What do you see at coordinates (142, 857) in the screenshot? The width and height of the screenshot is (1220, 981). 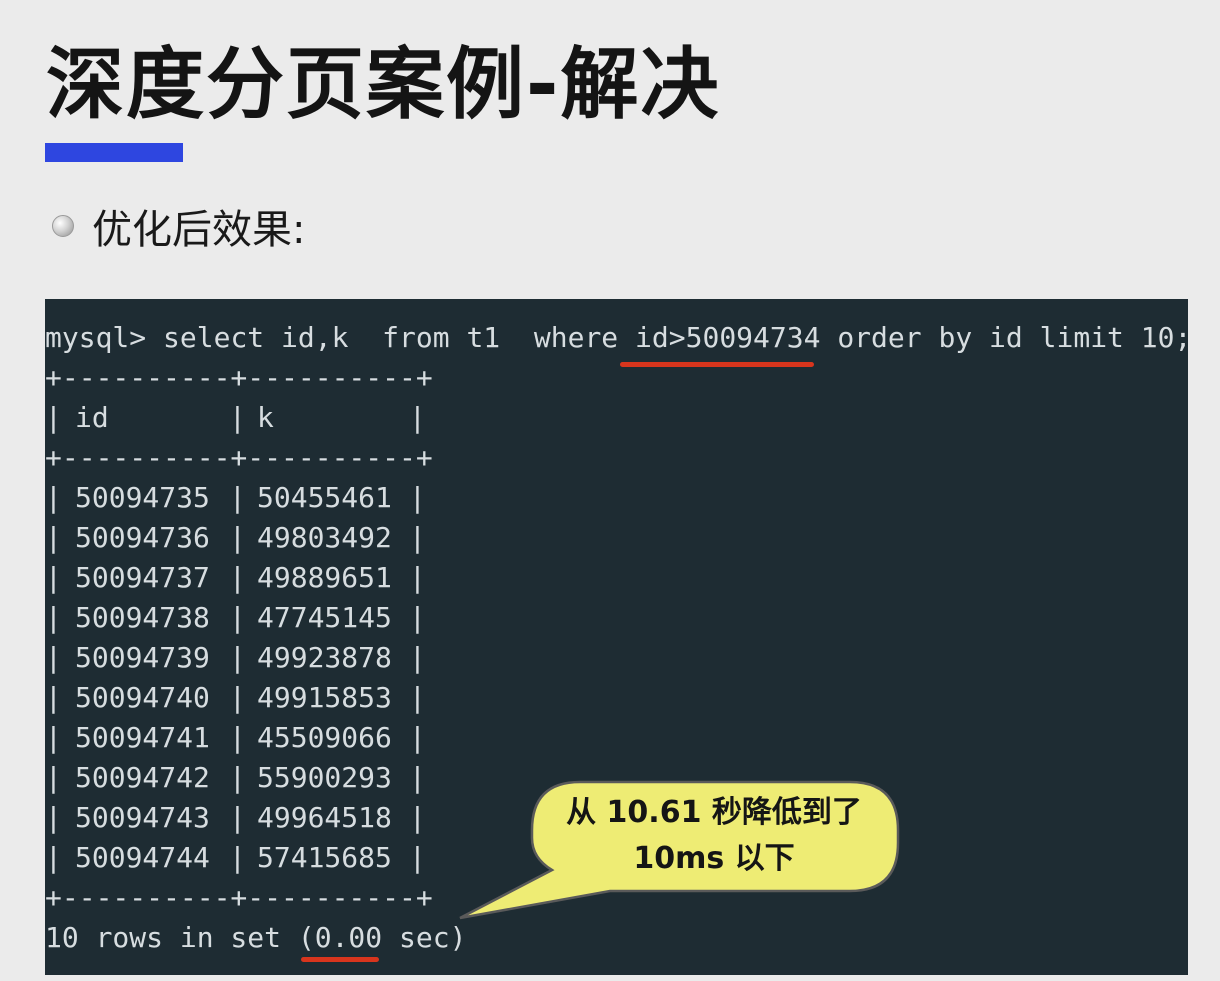 I see `table-cell-id: 50094744` at bounding box center [142, 857].